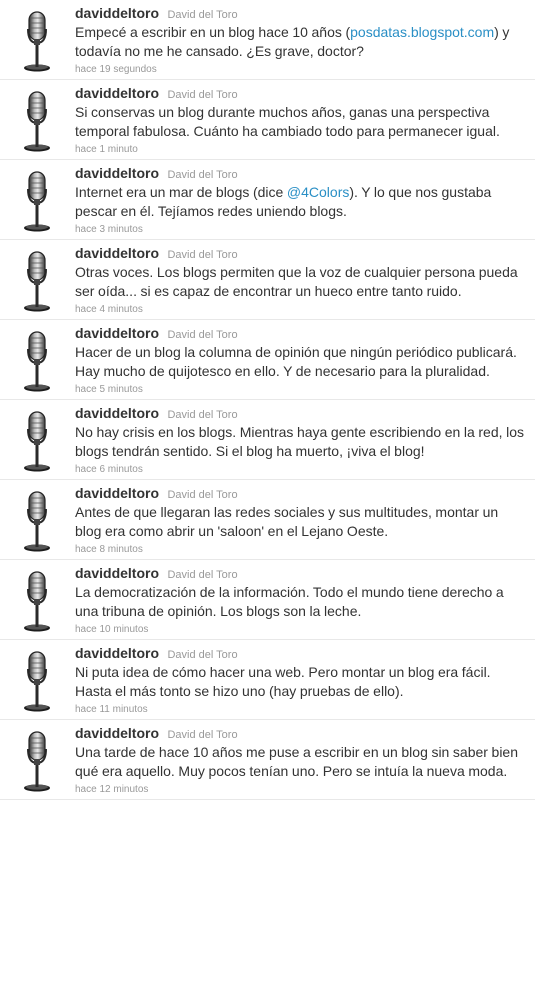 The image size is (535, 999). What do you see at coordinates (301, 550) in the screenshot?
I see `timestamp-link: hace 8 minutos` at bounding box center [301, 550].